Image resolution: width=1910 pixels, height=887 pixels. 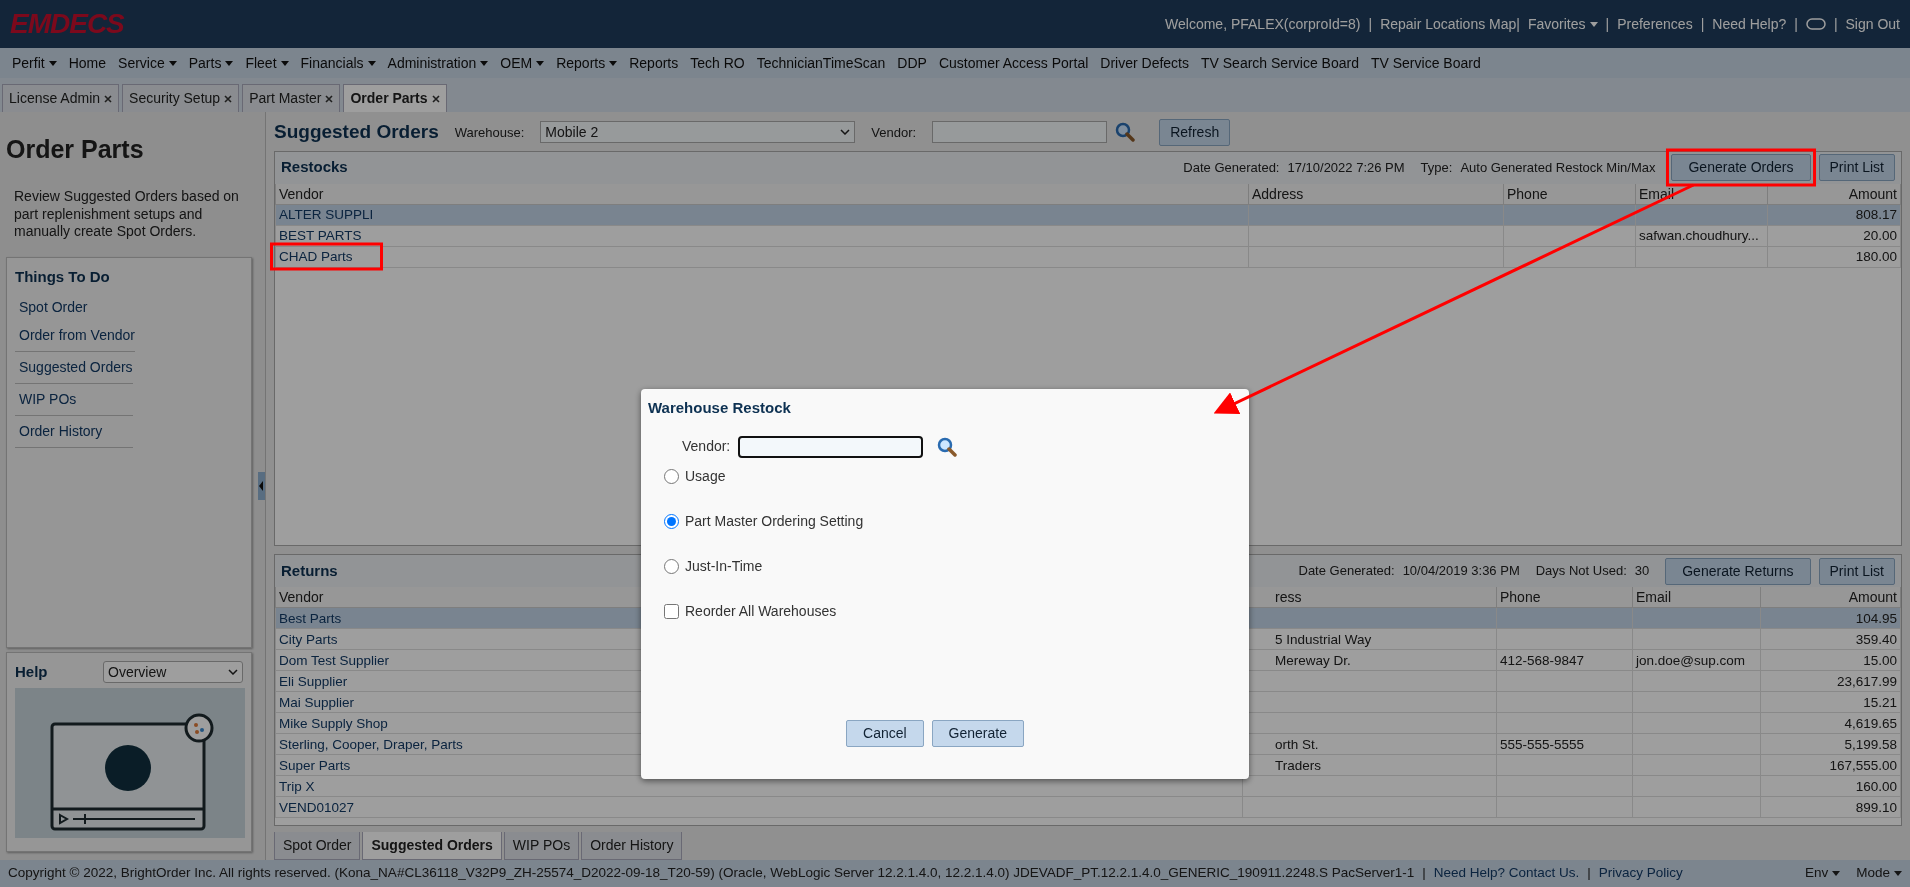 What do you see at coordinates (711, 873) in the screenshot?
I see `copyright-text: Copyright © 2022, BrightOrder Inc. All rights reserved. (Kona_NA#CL36118_V32P9_ZH-25574_D2022-09-18_T20-59) (Oracle, WebLogic Server 12.2.1.4.0, 12.2.1.4.0) JDEVADF_PT.12.2.1.4.0_GENERIC_190911.2248.S PacServer1-1` at bounding box center [711, 873].